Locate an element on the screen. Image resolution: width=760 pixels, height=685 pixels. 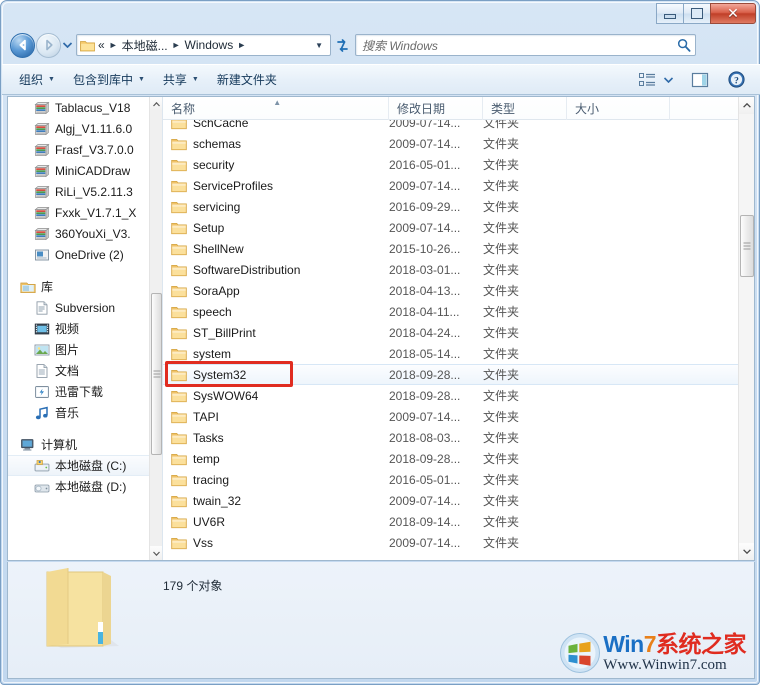
table-row: ServiceProfiles 2009-07-14... 文件夹 is located at coordinates (458, 185).